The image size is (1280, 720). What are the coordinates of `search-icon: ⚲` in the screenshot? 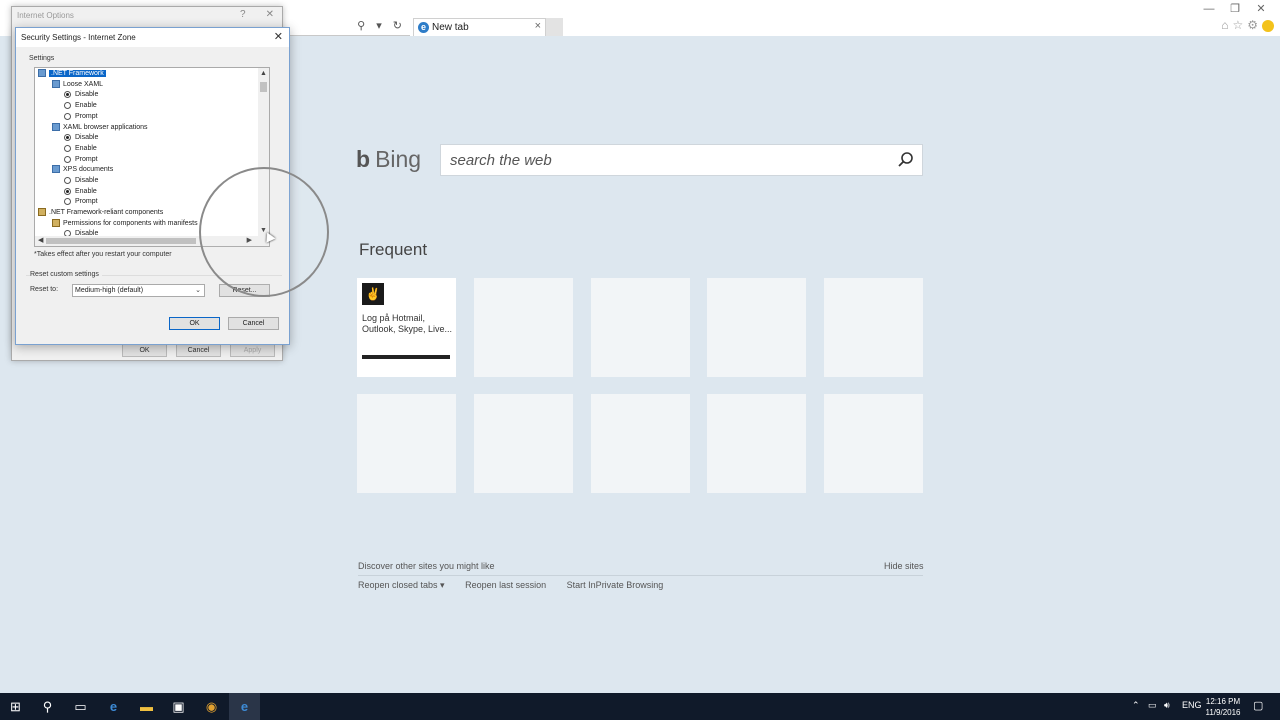 It's located at (47, 706).